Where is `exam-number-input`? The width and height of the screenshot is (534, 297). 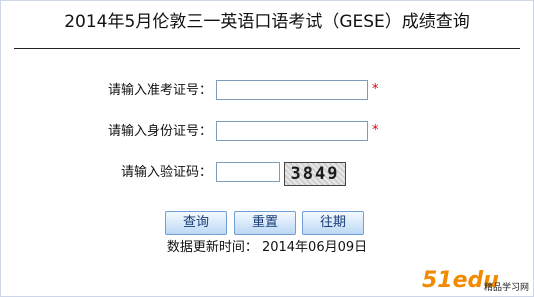
exam-number-input is located at coordinates (292, 90).